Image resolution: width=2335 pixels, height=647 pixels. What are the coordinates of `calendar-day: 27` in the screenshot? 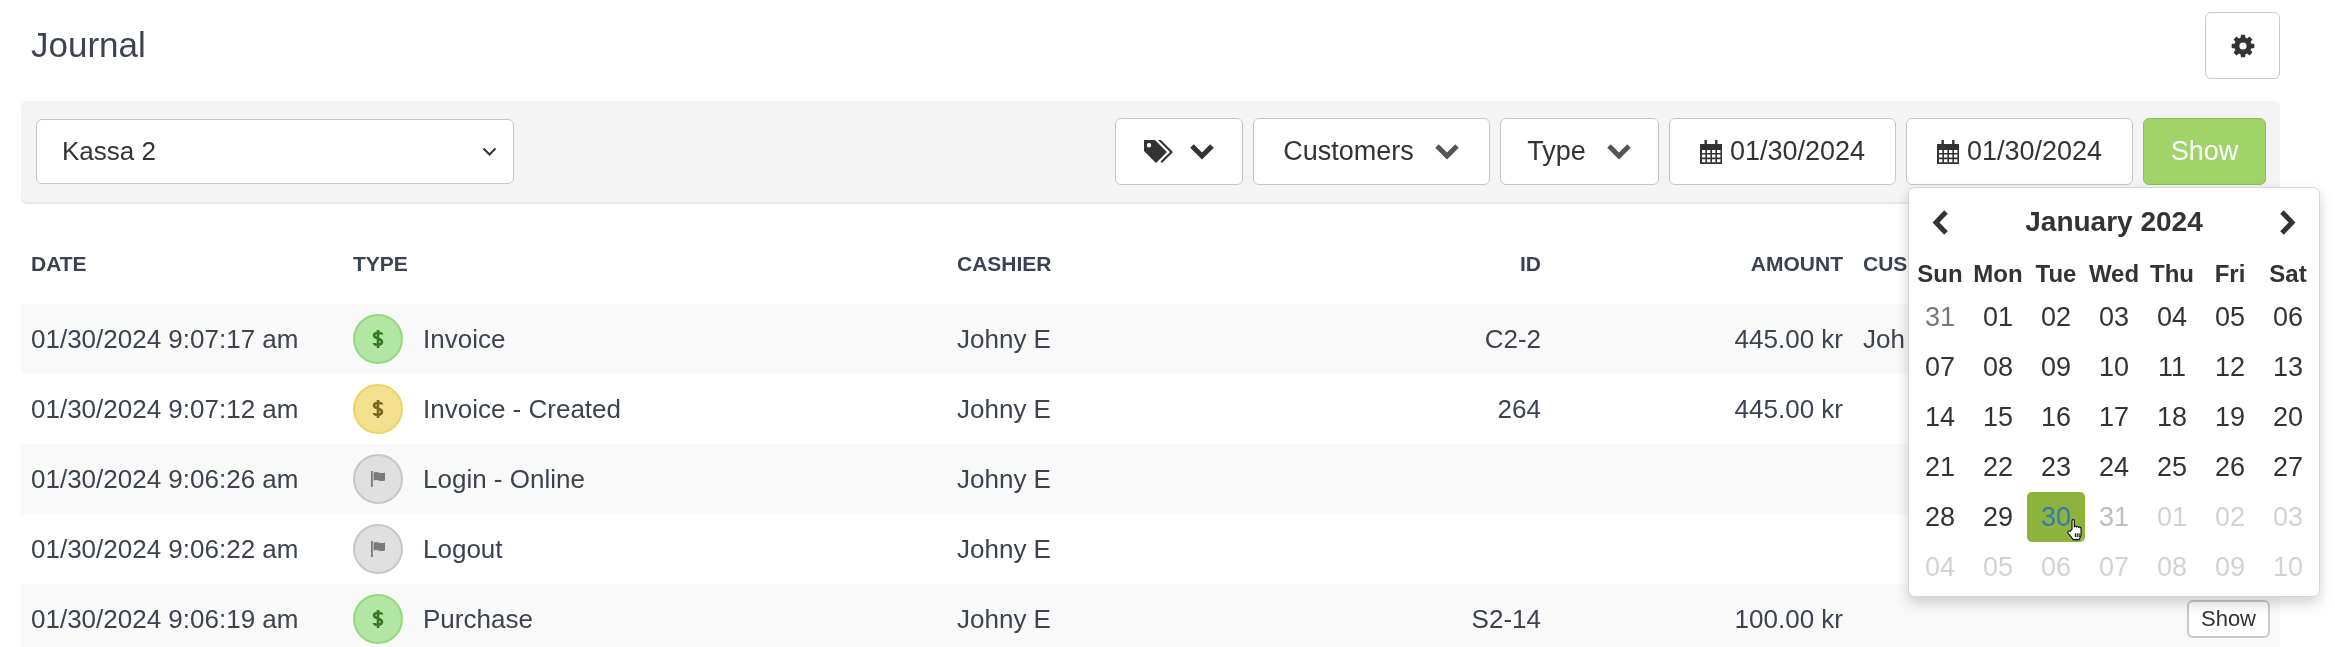 It's located at (2288, 467).